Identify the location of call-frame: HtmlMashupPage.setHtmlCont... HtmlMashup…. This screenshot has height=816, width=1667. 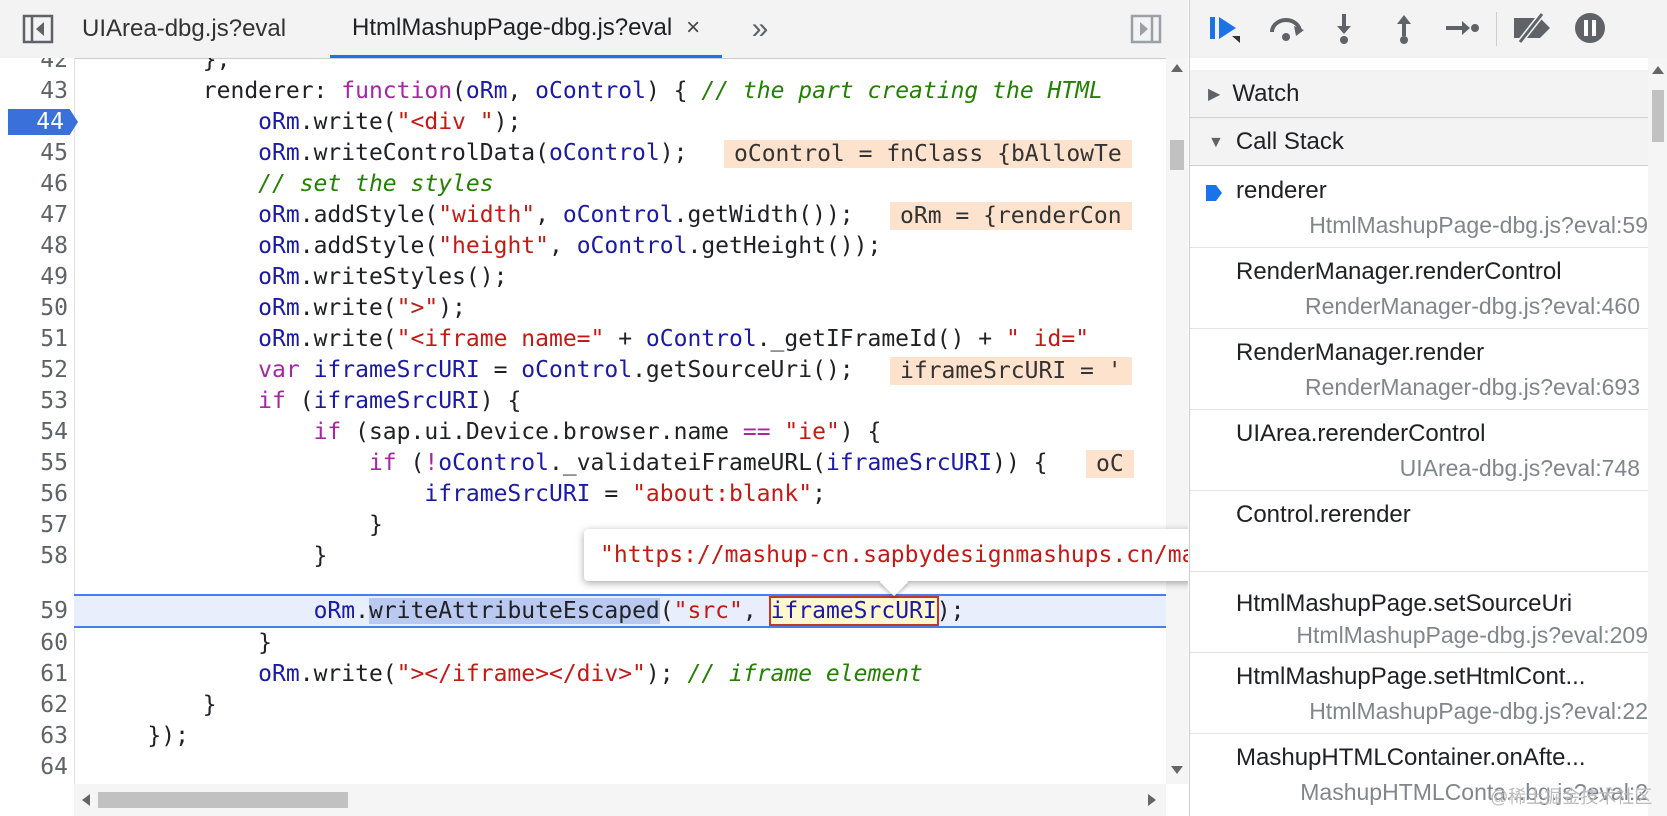
(1419, 693).